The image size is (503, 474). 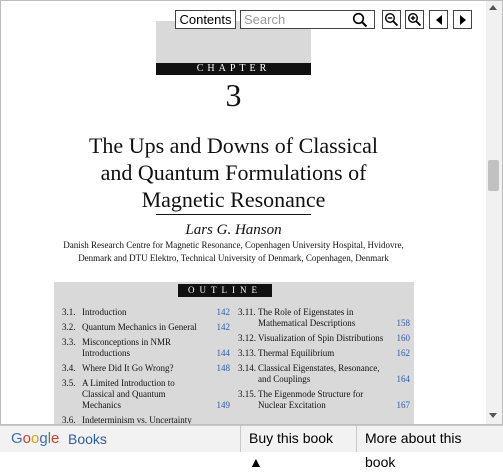 What do you see at coordinates (233, 69) in the screenshot?
I see `chapter-label: CHAPTER` at bounding box center [233, 69].